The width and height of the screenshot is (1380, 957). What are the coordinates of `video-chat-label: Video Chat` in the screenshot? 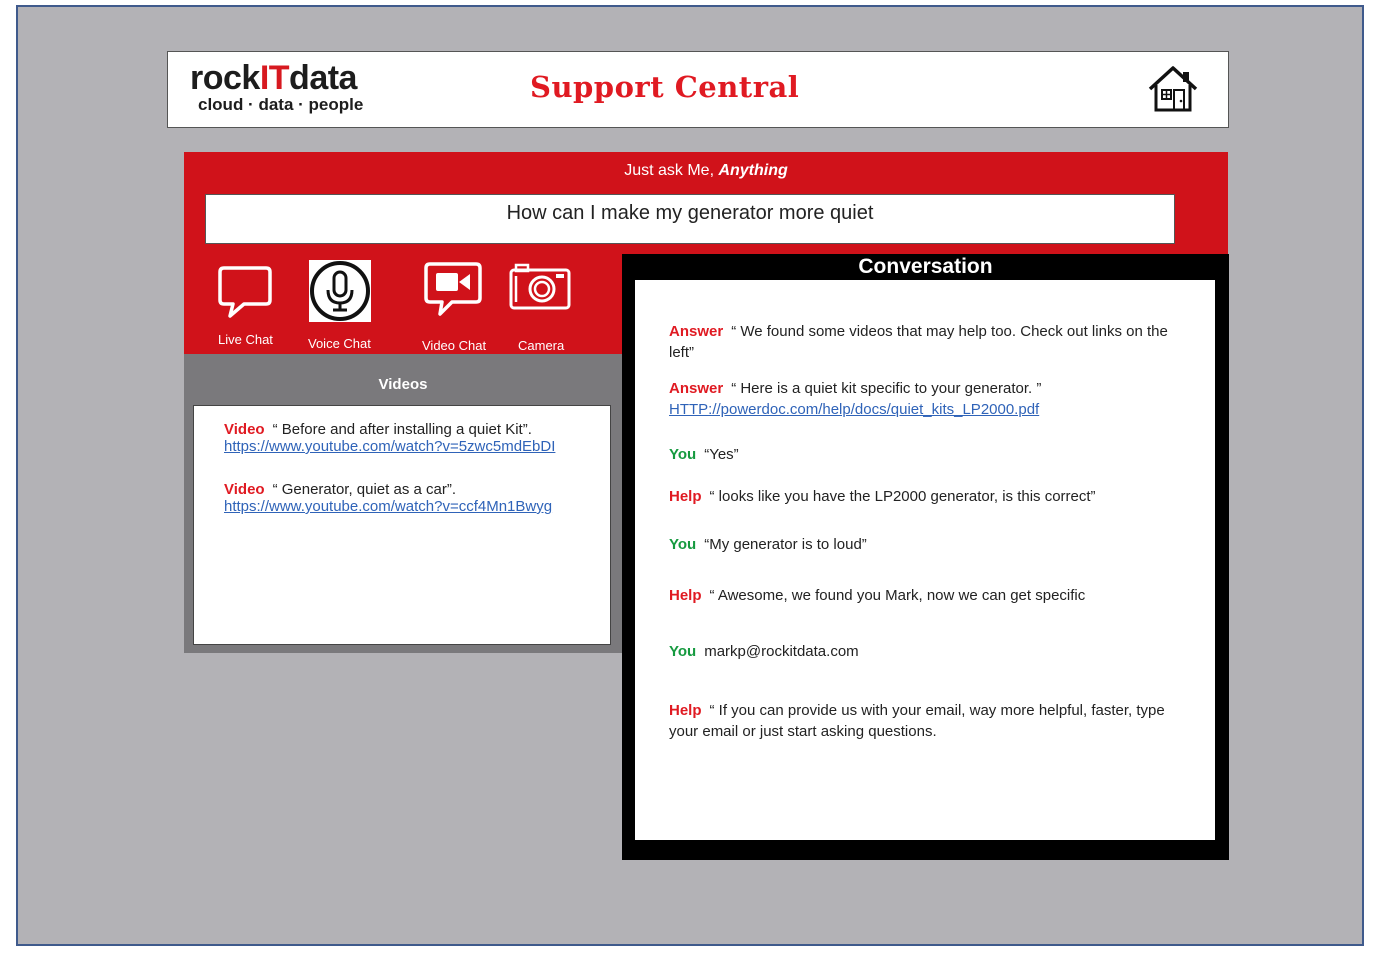 It's located at (454, 345).